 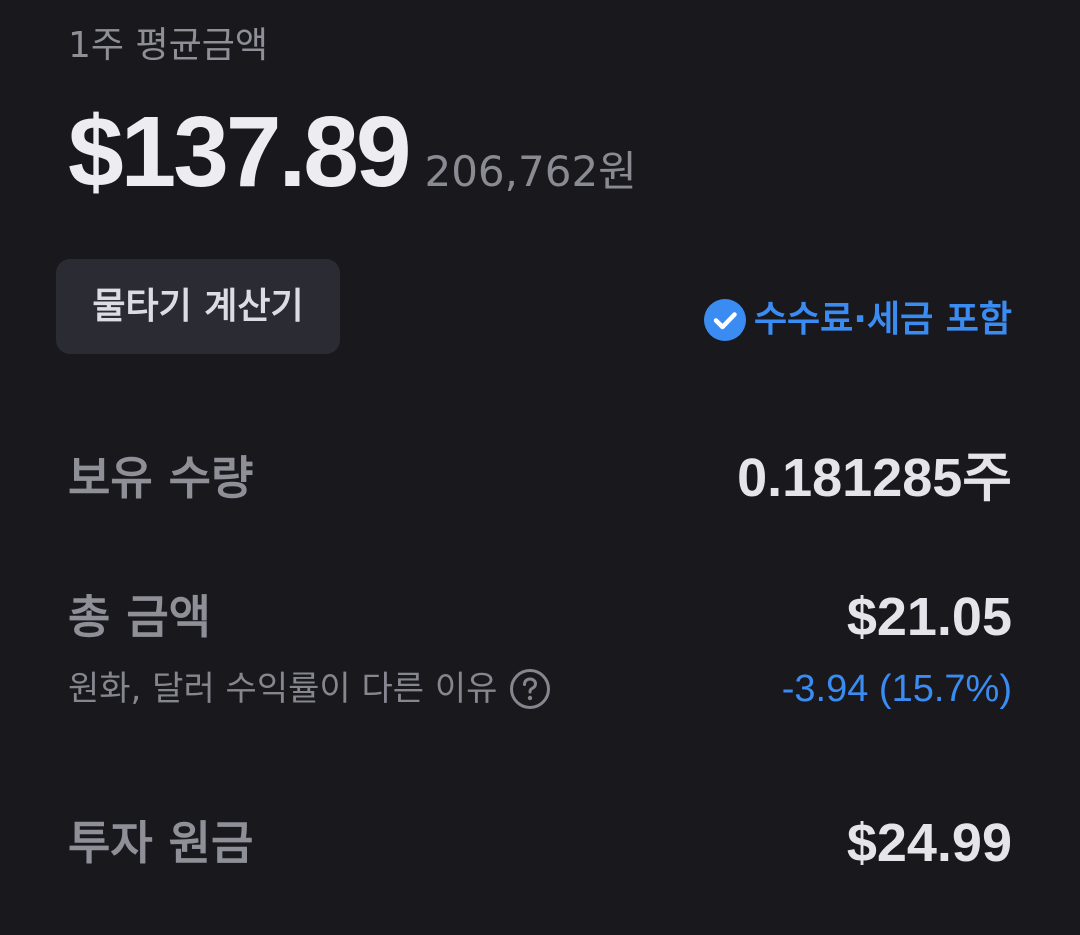 I want to click on fee-tax-included-badge: 수수료·세금 포함, so click(x=857, y=320).